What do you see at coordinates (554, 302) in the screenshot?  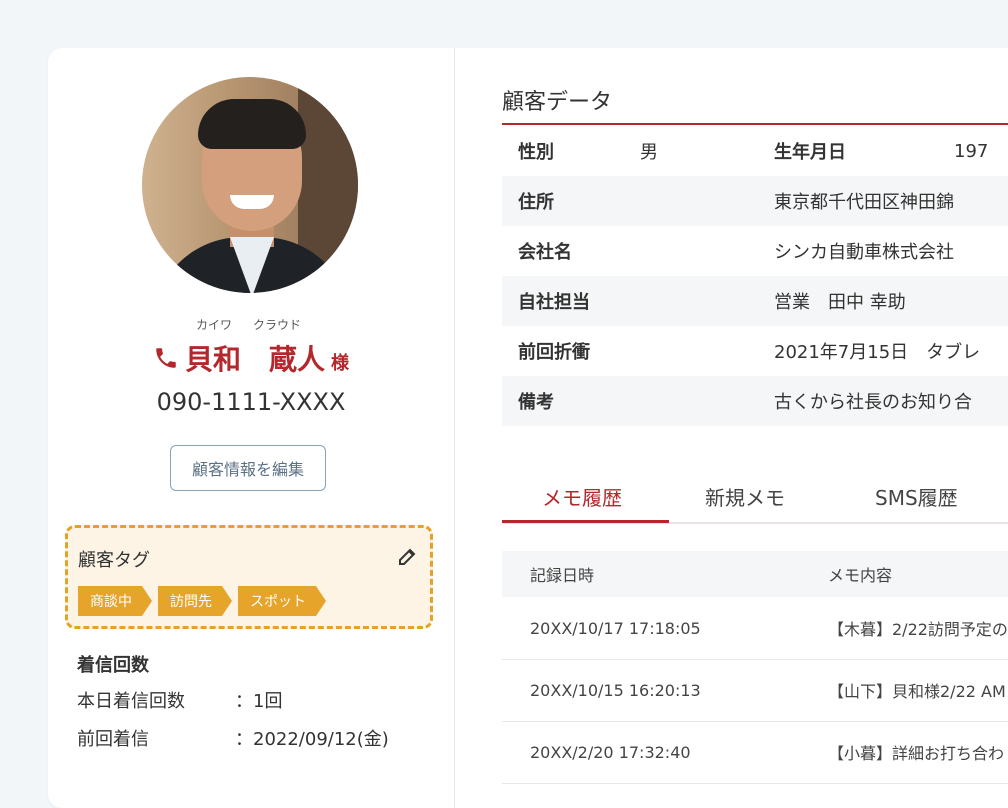 I see `data-key: 自社担当` at bounding box center [554, 302].